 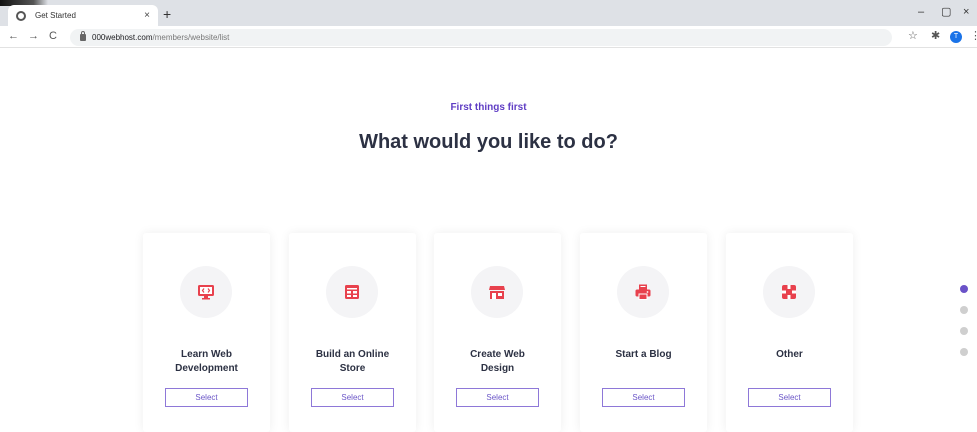 I want to click on option-card-start-blog: Start a Blog Select, so click(x=643, y=332).